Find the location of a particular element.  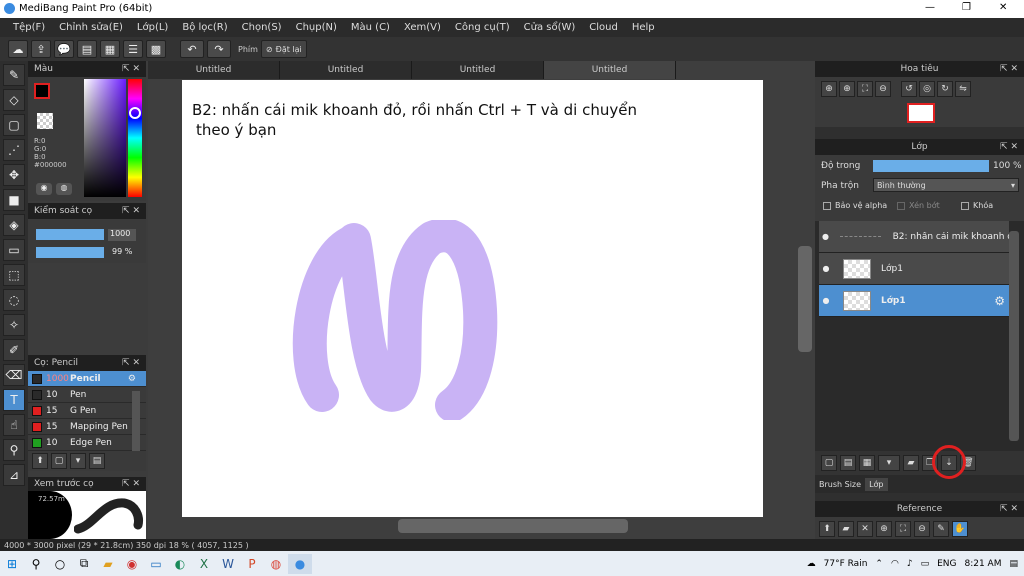

brush-item: 15 G Pen is located at coordinates (87, 411).